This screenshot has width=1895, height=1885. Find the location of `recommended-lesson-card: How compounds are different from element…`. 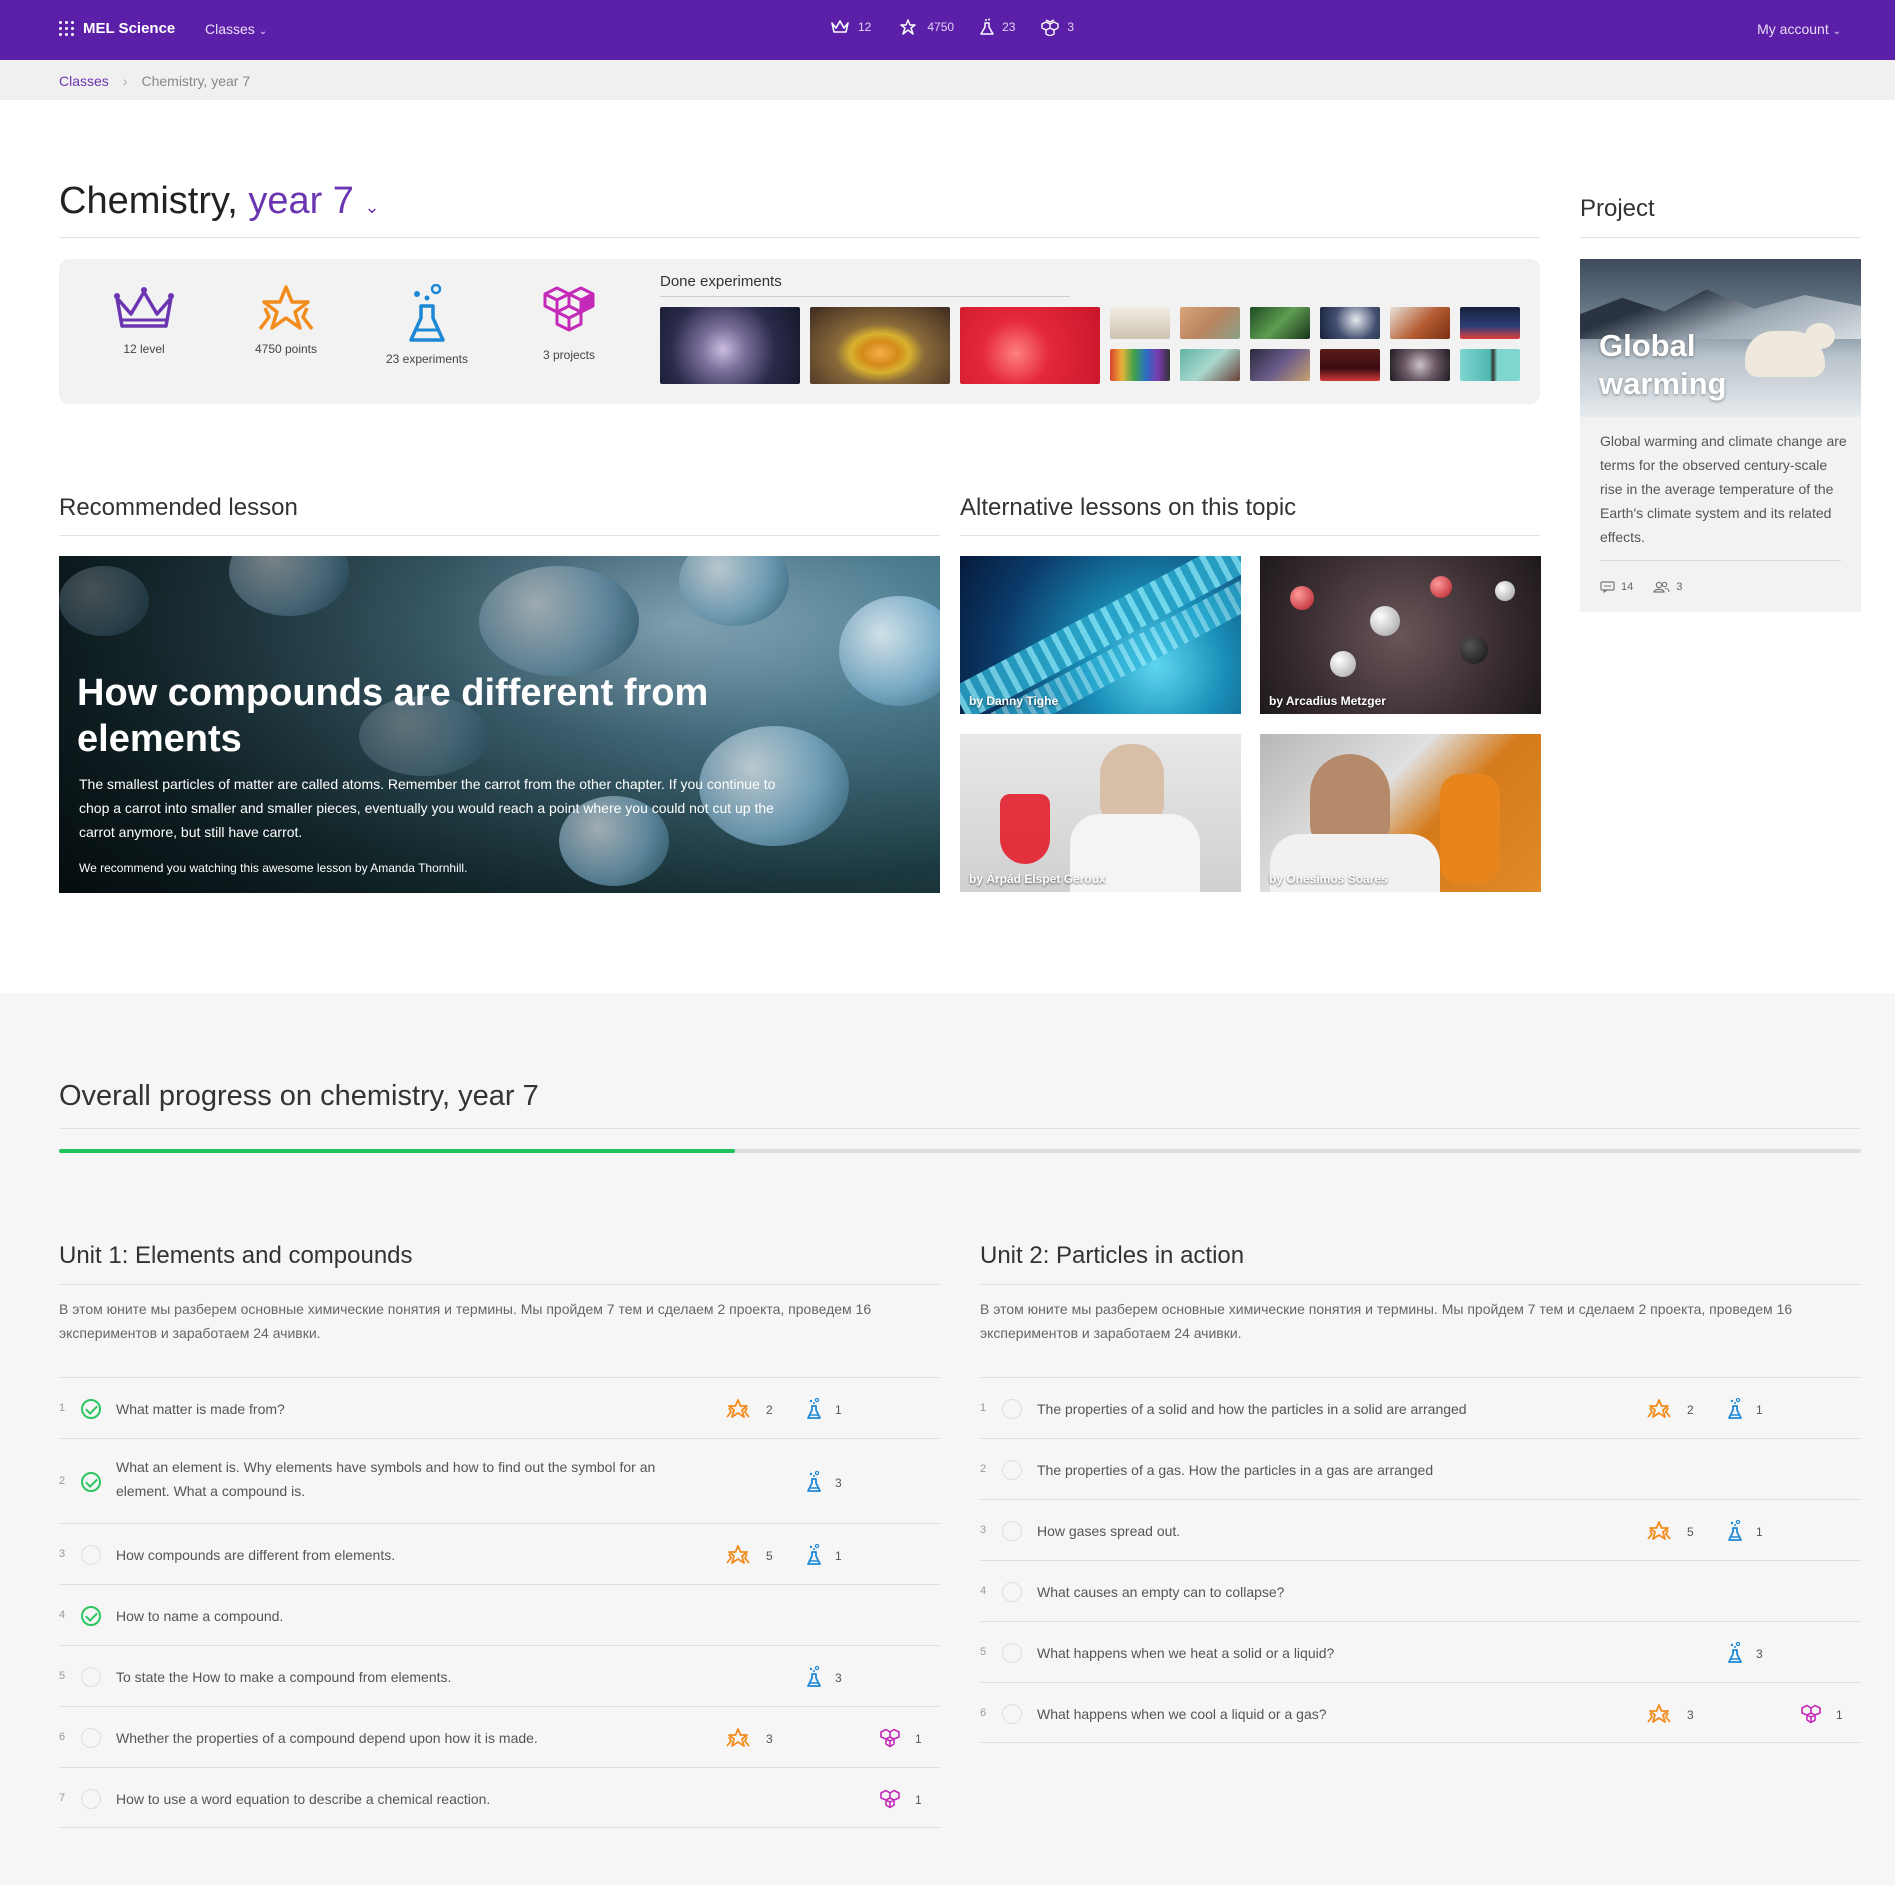

recommended-lesson-card: How compounds are different from element… is located at coordinates (499, 724).